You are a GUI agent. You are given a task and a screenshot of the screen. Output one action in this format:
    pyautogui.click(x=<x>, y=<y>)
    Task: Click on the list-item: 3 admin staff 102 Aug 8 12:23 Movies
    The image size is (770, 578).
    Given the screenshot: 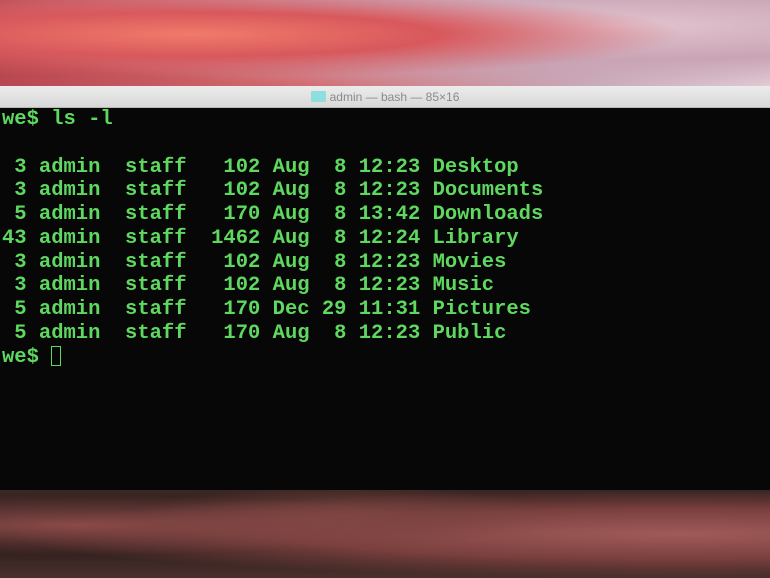 What is the action you would take?
    pyautogui.click(x=254, y=262)
    